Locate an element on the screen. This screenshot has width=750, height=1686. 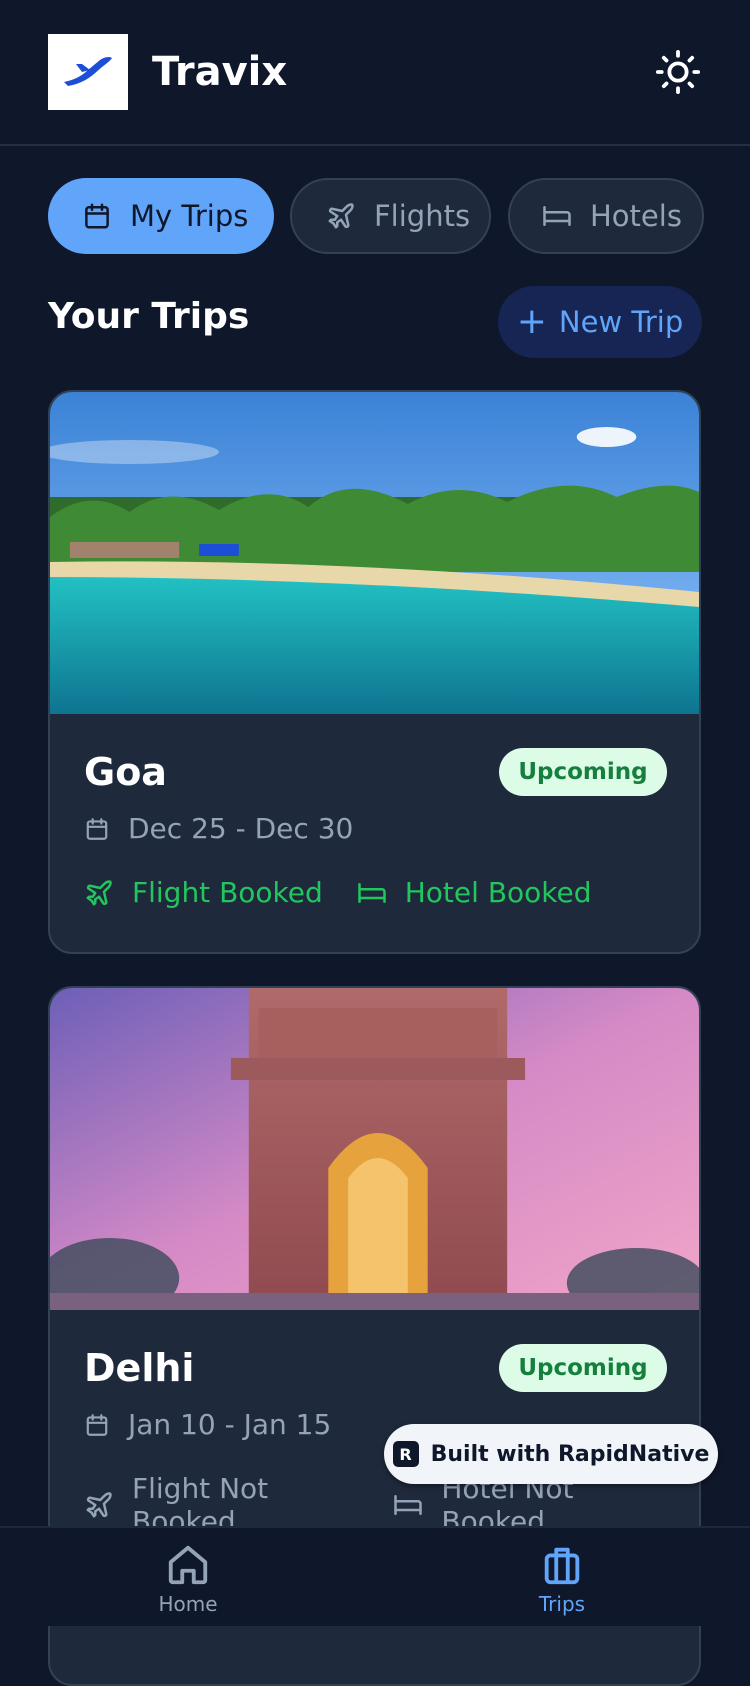
new-trip-button: + New Trip is located at coordinates (600, 322).